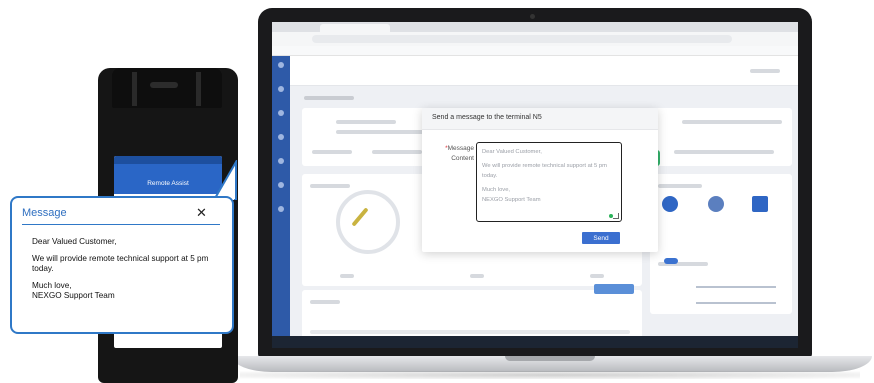 The image size is (874, 383). What do you see at coordinates (535, 51) in the screenshot?
I see `bookmarks-bar` at bounding box center [535, 51].